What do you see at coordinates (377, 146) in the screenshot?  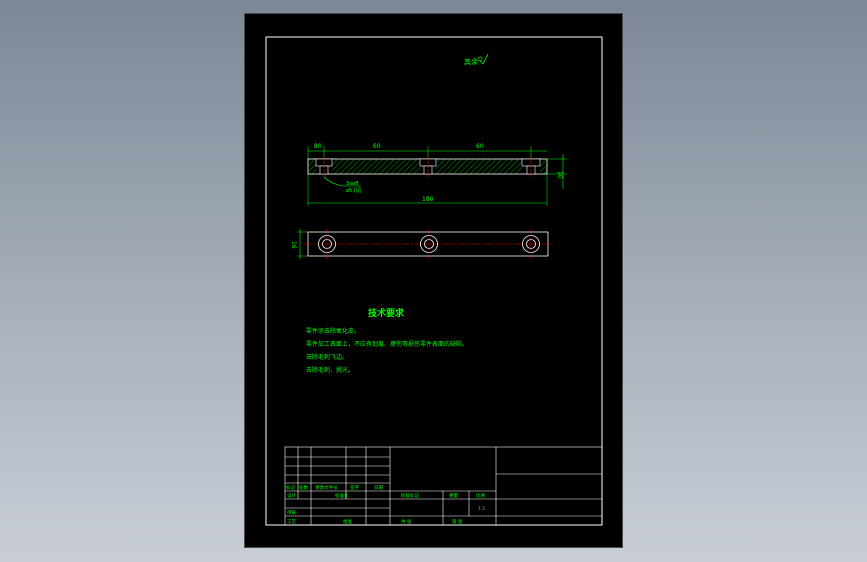 I see `dim-span-1: 60` at bounding box center [377, 146].